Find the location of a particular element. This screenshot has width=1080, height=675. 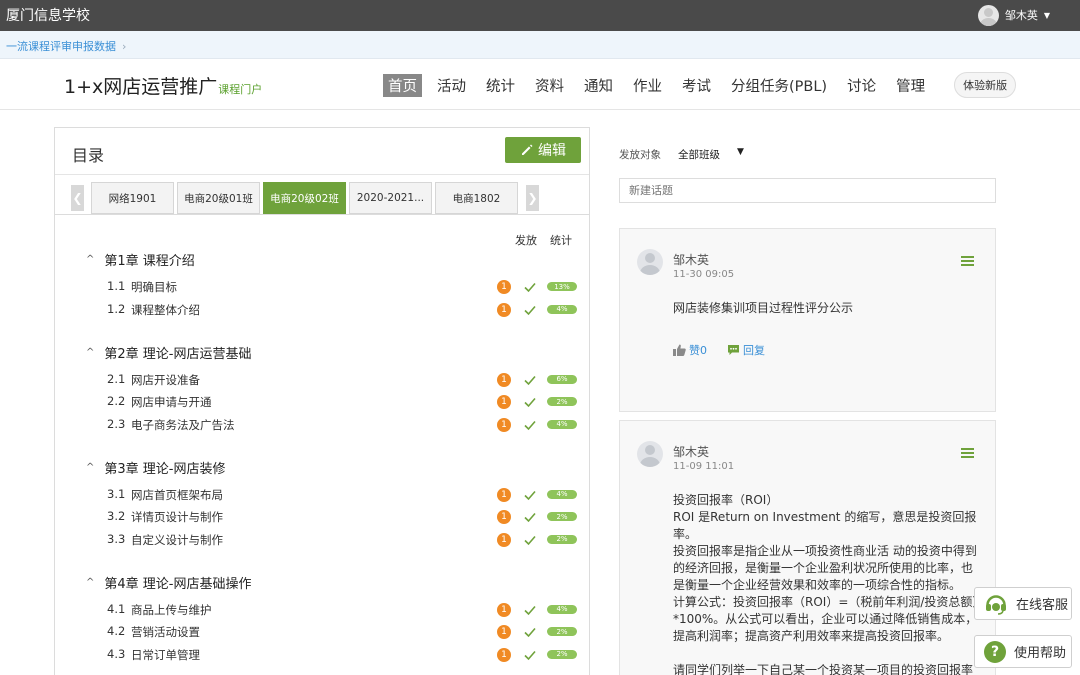

like-count: 赞0 is located at coordinates (698, 350).